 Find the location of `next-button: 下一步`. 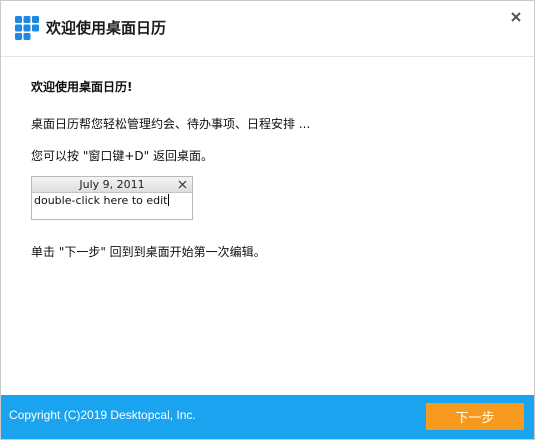

next-button: 下一步 is located at coordinates (475, 416).